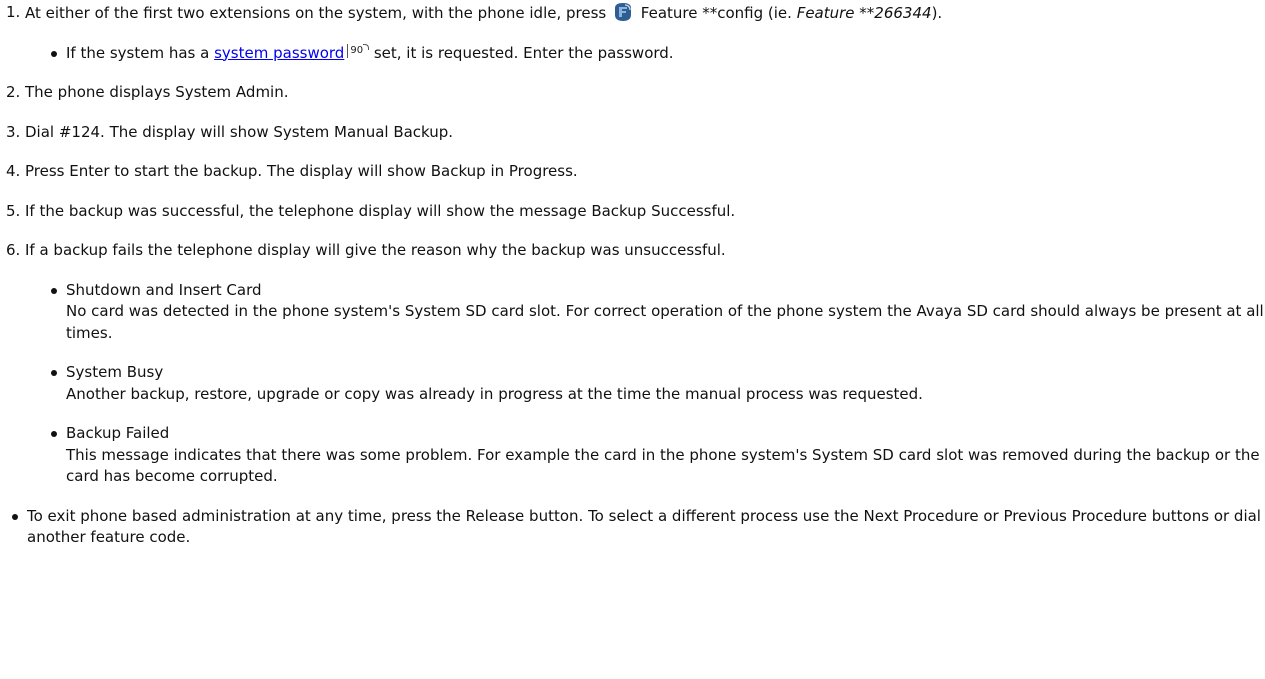 The height and width of the screenshot is (679, 1265). Describe the element at coordinates (13, 12) in the screenshot. I see `step-number: 1.` at that location.